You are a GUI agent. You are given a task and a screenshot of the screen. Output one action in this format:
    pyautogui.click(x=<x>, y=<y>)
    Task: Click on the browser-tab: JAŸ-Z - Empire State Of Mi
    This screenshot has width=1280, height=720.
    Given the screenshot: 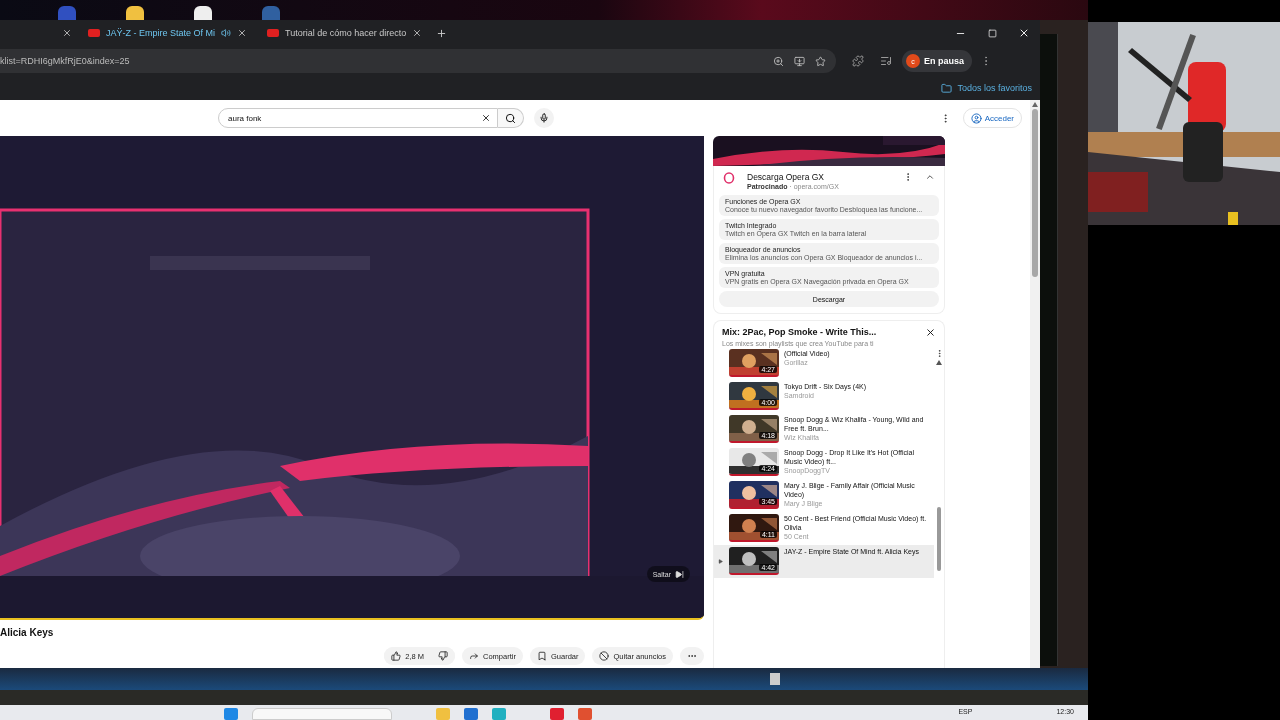 What is the action you would take?
    pyautogui.click(x=168, y=33)
    